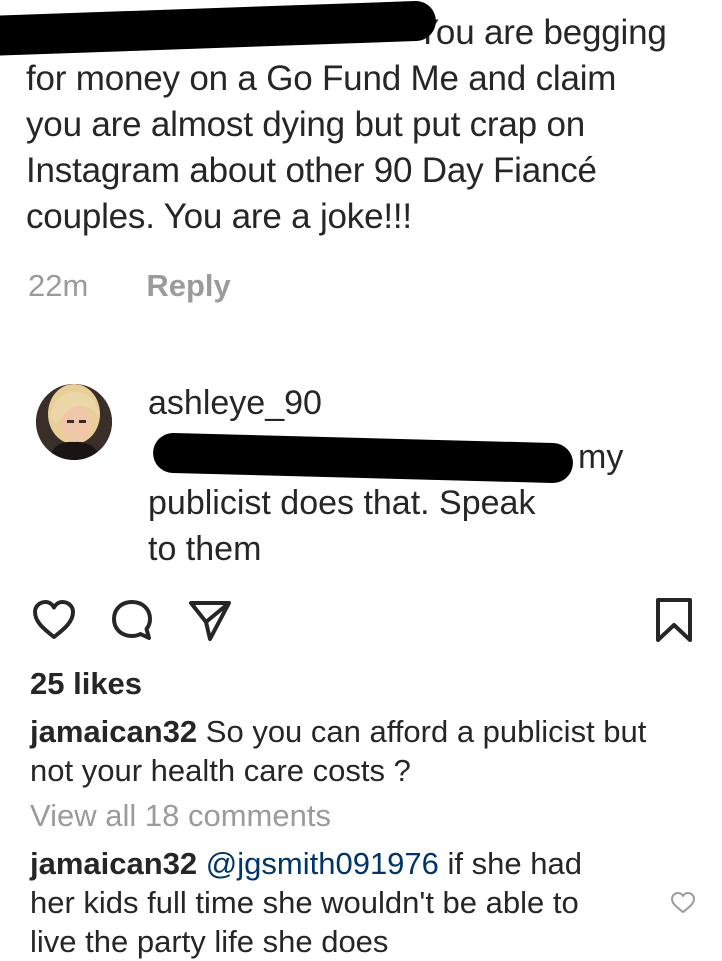 The width and height of the screenshot is (722, 961). I want to click on likes-count: 25 likes, so click(86, 684).